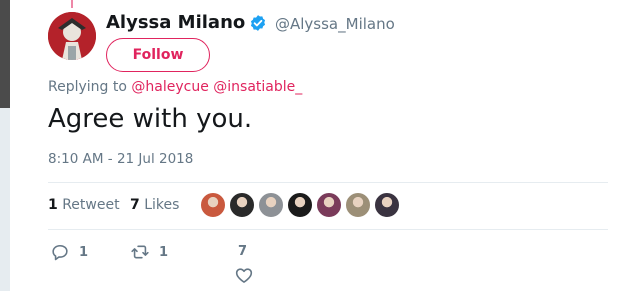 This screenshot has width=640, height=291. What do you see at coordinates (84, 252) in the screenshot?
I see `reply-count: 1` at bounding box center [84, 252].